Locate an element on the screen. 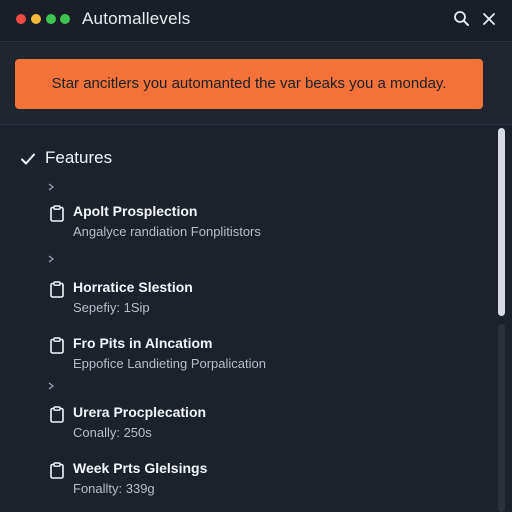 The height and width of the screenshot is (512, 512). item-subtitle: Angalyce randiation Fonplitistors is located at coordinates (167, 231).